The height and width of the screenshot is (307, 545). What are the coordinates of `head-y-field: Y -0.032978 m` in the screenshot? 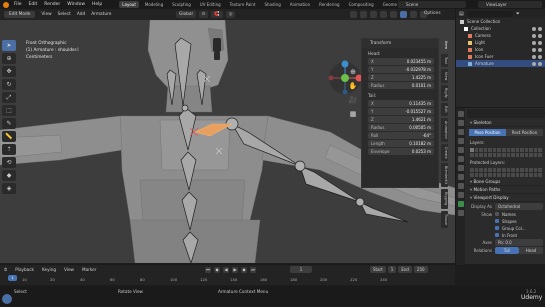 It's located at (401, 69).